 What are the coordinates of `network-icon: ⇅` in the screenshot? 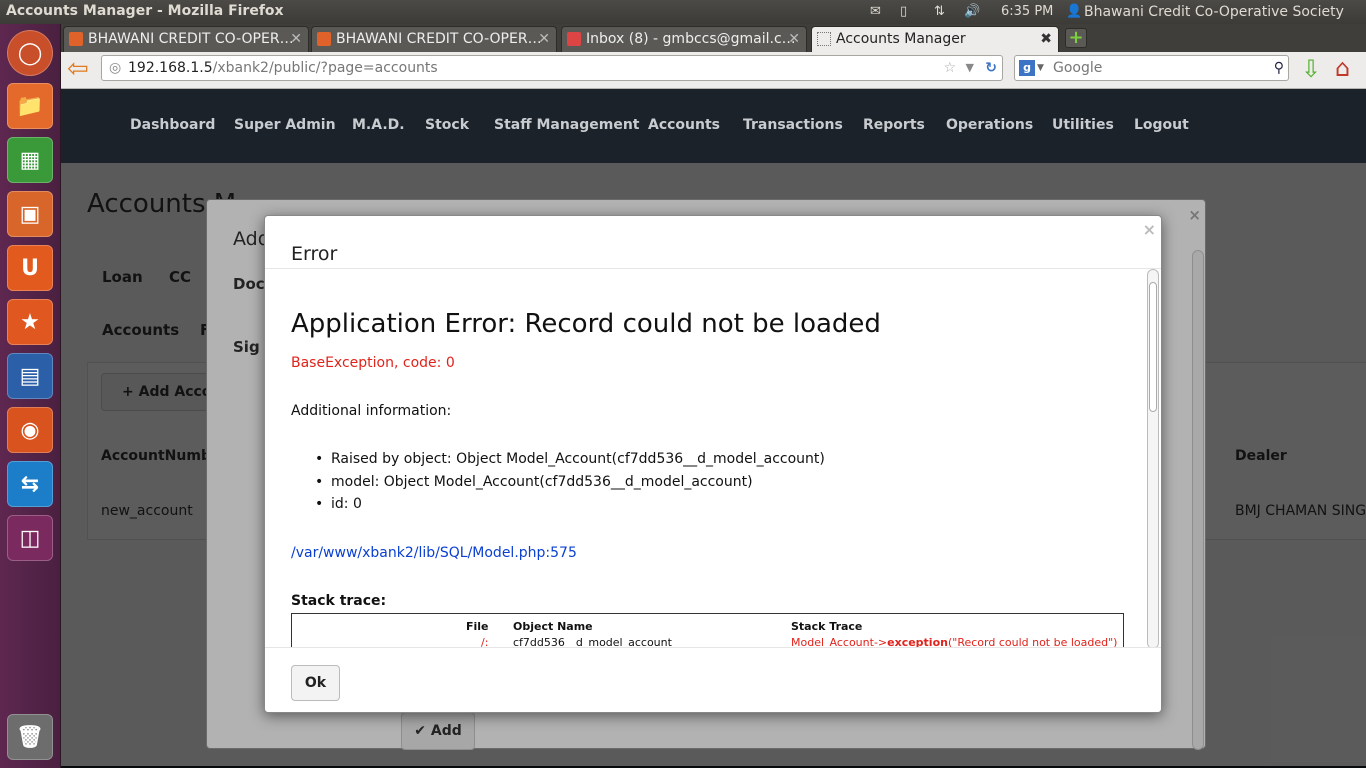 It's located at (939, 12).